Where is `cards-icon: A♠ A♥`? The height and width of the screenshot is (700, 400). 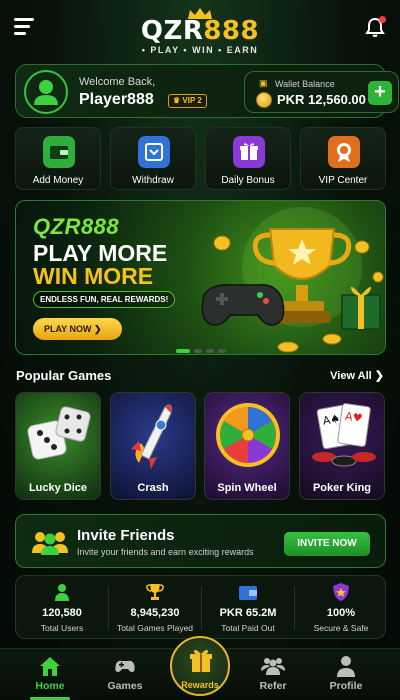 cards-icon: A♠ A♥ is located at coordinates (344, 435).